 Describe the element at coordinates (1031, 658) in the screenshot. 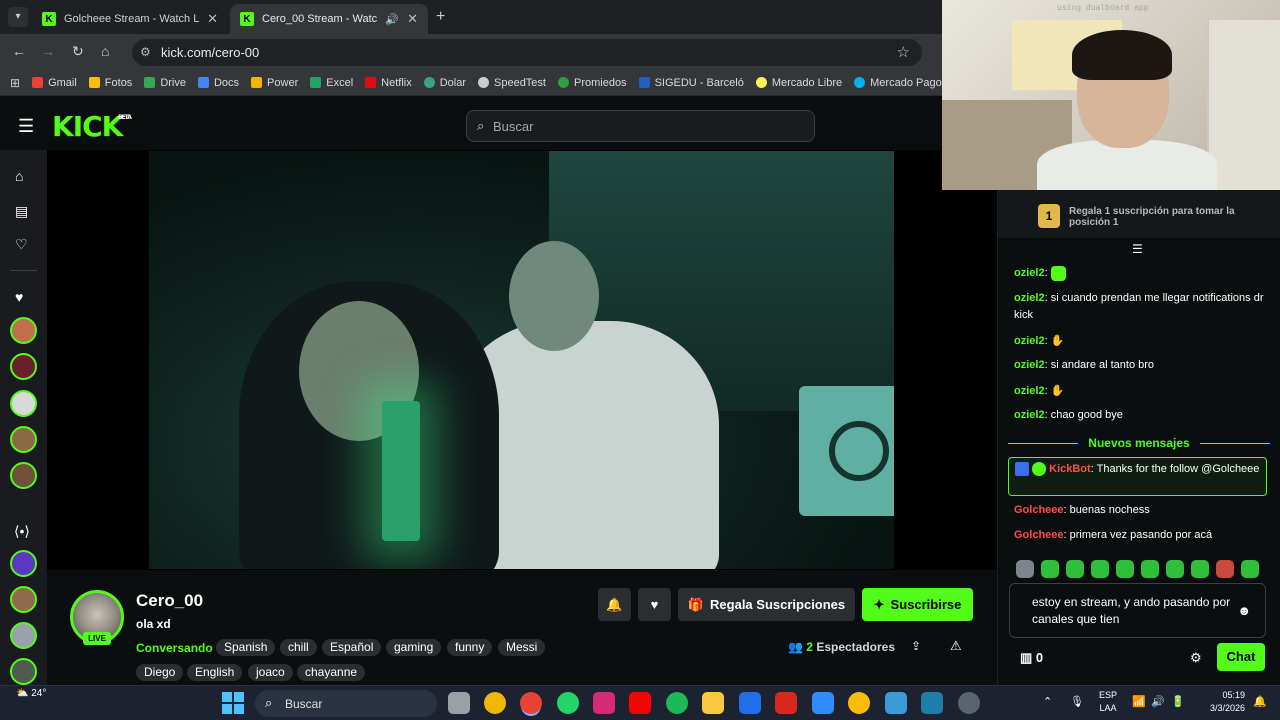

I see `channel-points: ▥ 0` at that location.